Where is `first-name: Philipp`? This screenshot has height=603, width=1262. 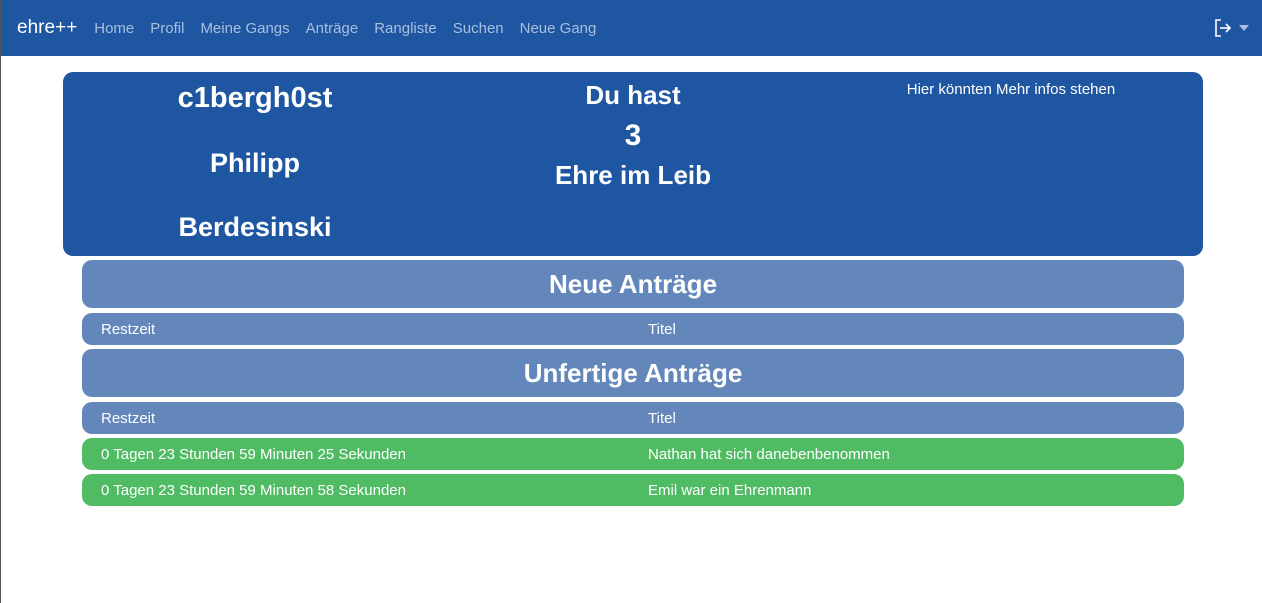 first-name: Philipp is located at coordinates (255, 163).